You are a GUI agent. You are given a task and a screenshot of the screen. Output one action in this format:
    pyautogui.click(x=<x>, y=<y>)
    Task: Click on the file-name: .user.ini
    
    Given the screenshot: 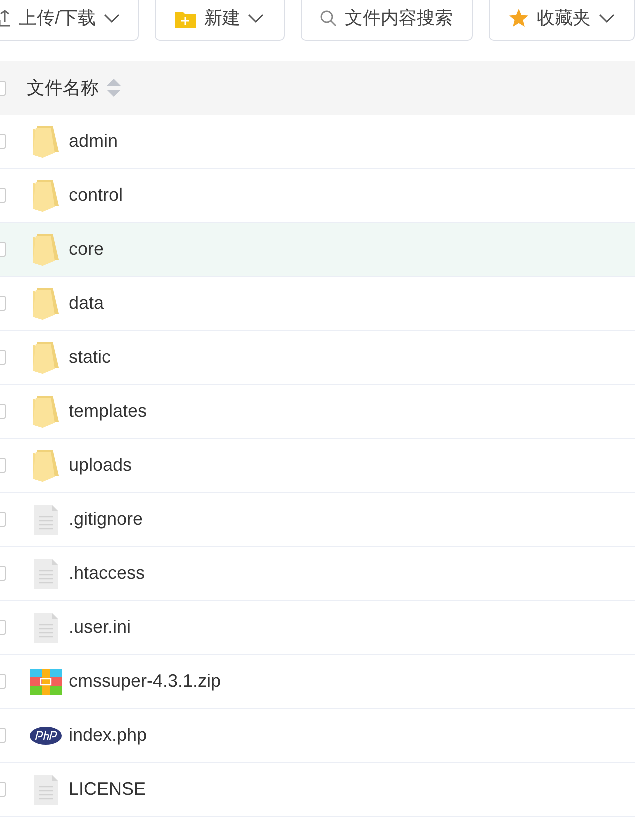 What is the action you would take?
    pyautogui.click(x=100, y=627)
    